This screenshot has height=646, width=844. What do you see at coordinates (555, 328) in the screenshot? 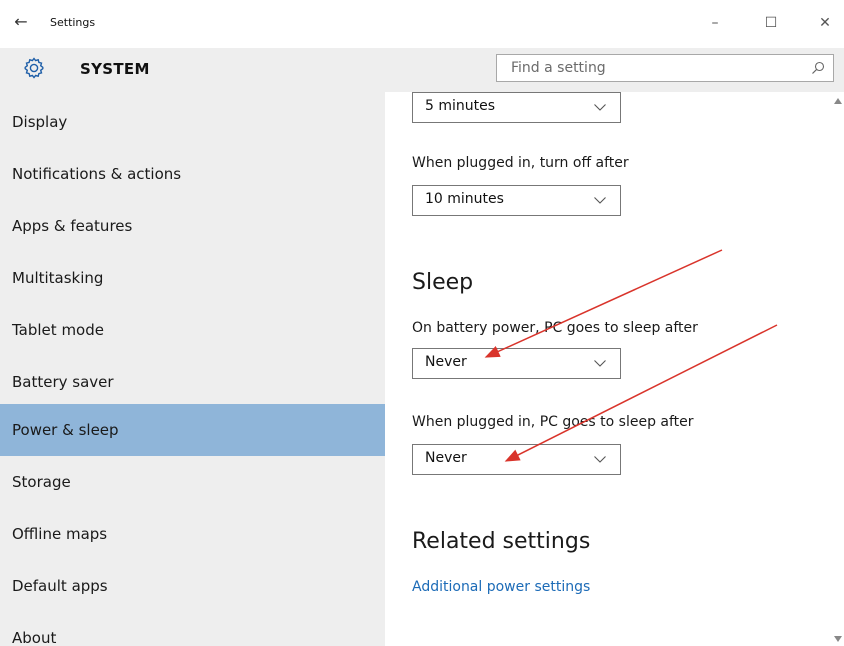
I see `sleep-battery-label: On battery power, PC goes to sleep after` at bounding box center [555, 328].